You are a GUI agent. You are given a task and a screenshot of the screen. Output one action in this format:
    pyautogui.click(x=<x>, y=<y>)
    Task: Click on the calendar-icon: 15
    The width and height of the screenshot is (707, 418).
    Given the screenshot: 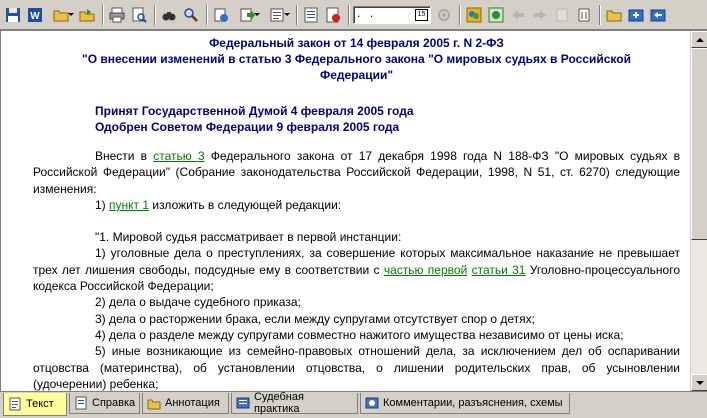 What is the action you would take?
    pyautogui.click(x=421, y=14)
    